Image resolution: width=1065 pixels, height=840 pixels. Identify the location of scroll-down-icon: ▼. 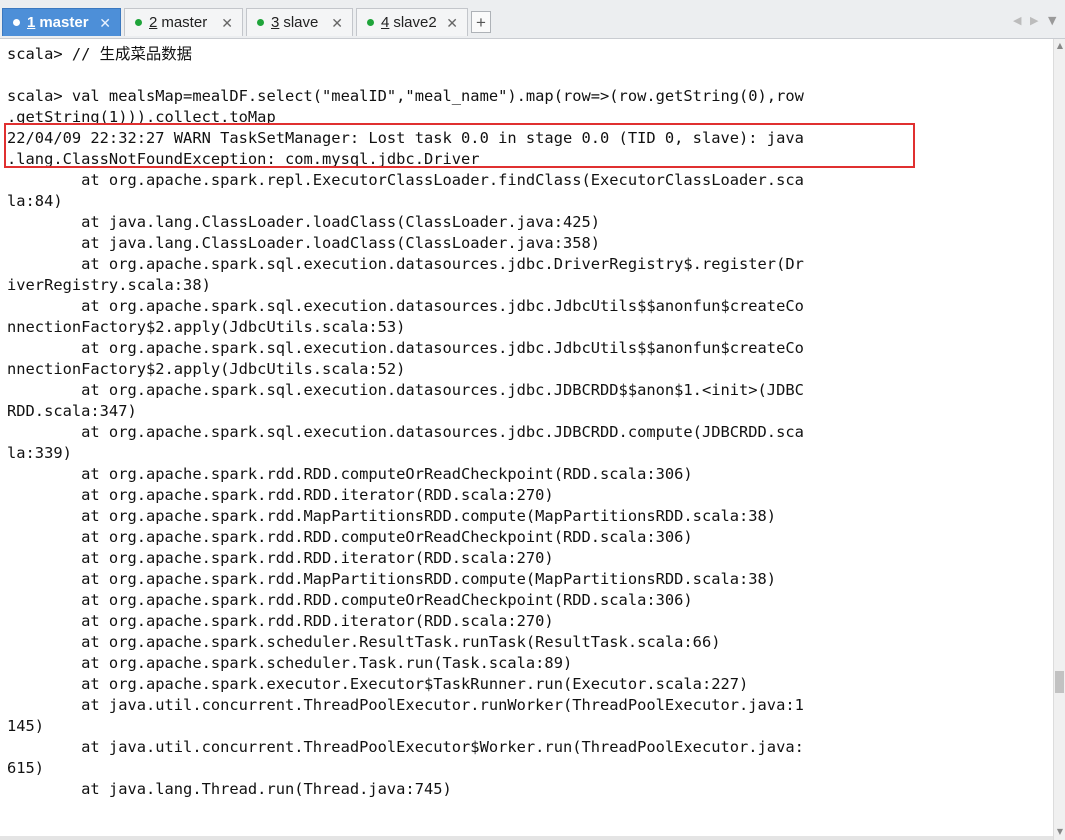
(1060, 832).